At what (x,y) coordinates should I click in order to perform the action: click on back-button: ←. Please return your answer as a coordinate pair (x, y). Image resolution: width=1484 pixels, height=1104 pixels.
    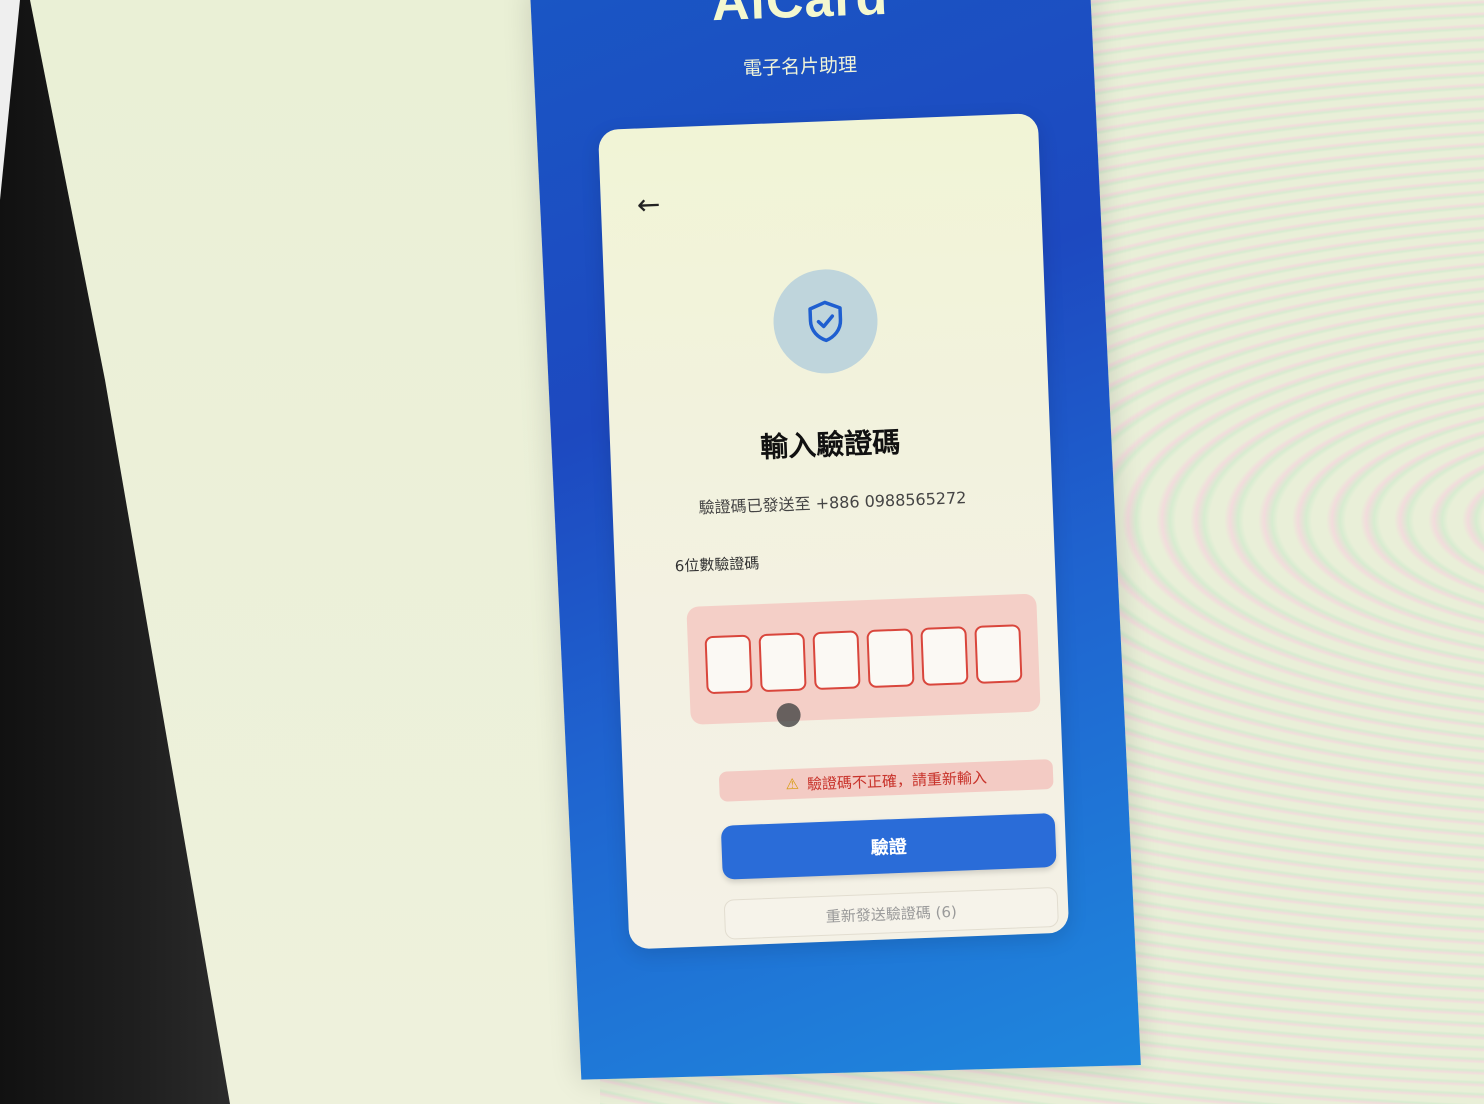
    Looking at the image, I should click on (648, 205).